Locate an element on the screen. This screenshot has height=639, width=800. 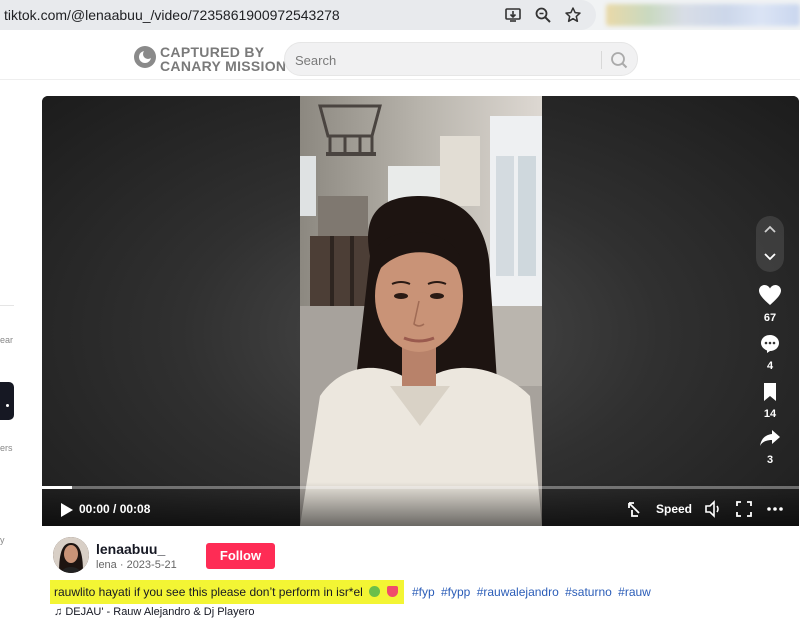
share-icon is located at coordinates (770, 438).